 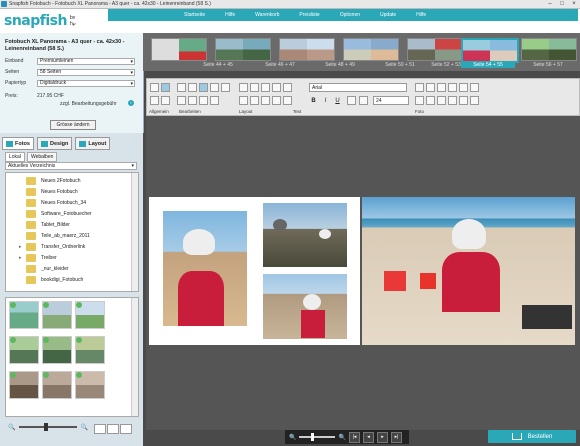 I want to click on underline-button: U, so click(x=337, y=100).